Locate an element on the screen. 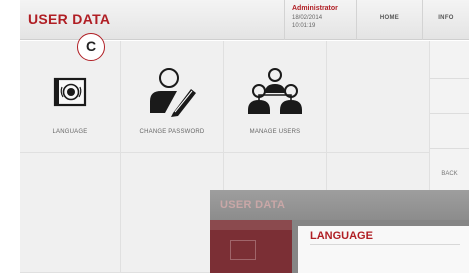  inset-header: USER DATA is located at coordinates (339, 205).